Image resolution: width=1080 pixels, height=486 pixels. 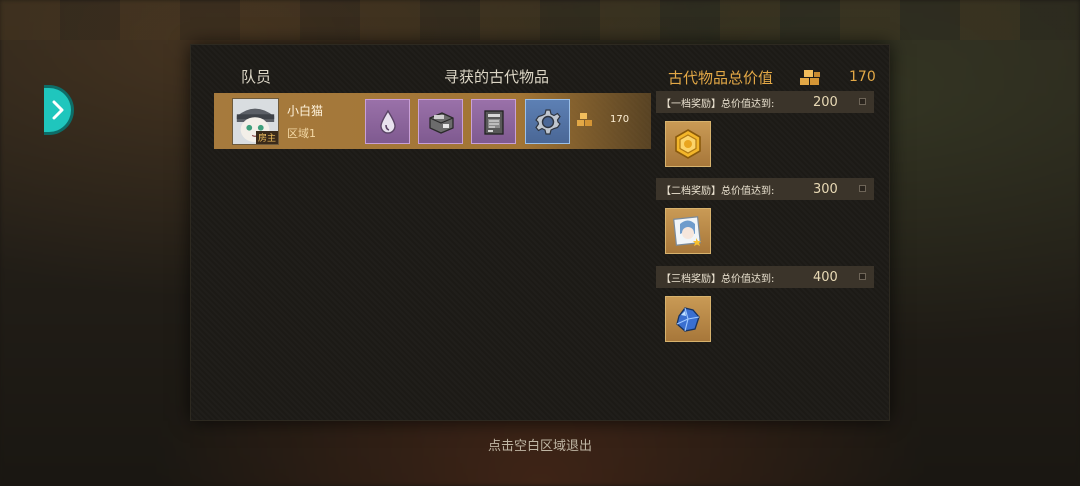 What do you see at coordinates (301, 133) in the screenshot?
I see `member-zone: 区域1` at bounding box center [301, 133].